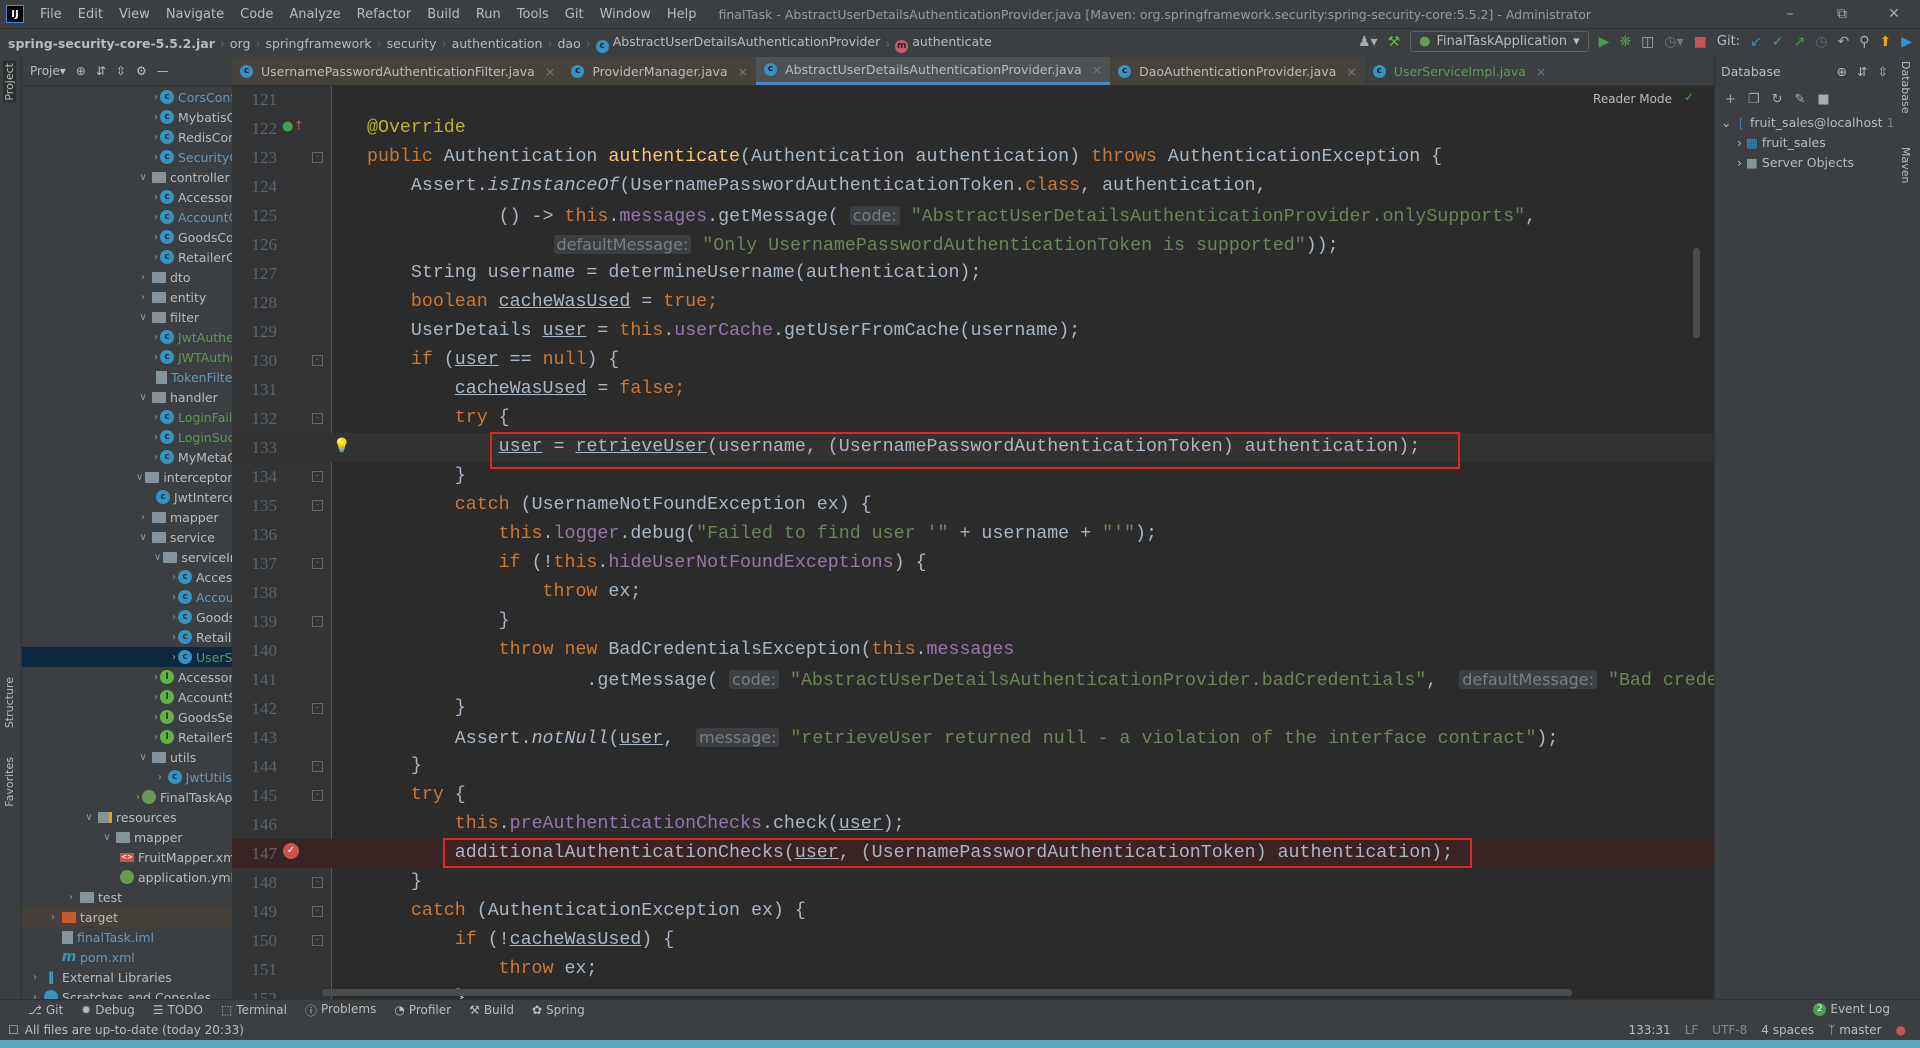  What do you see at coordinates (127, 297) in the screenshot?
I see `tree-item: › entity` at bounding box center [127, 297].